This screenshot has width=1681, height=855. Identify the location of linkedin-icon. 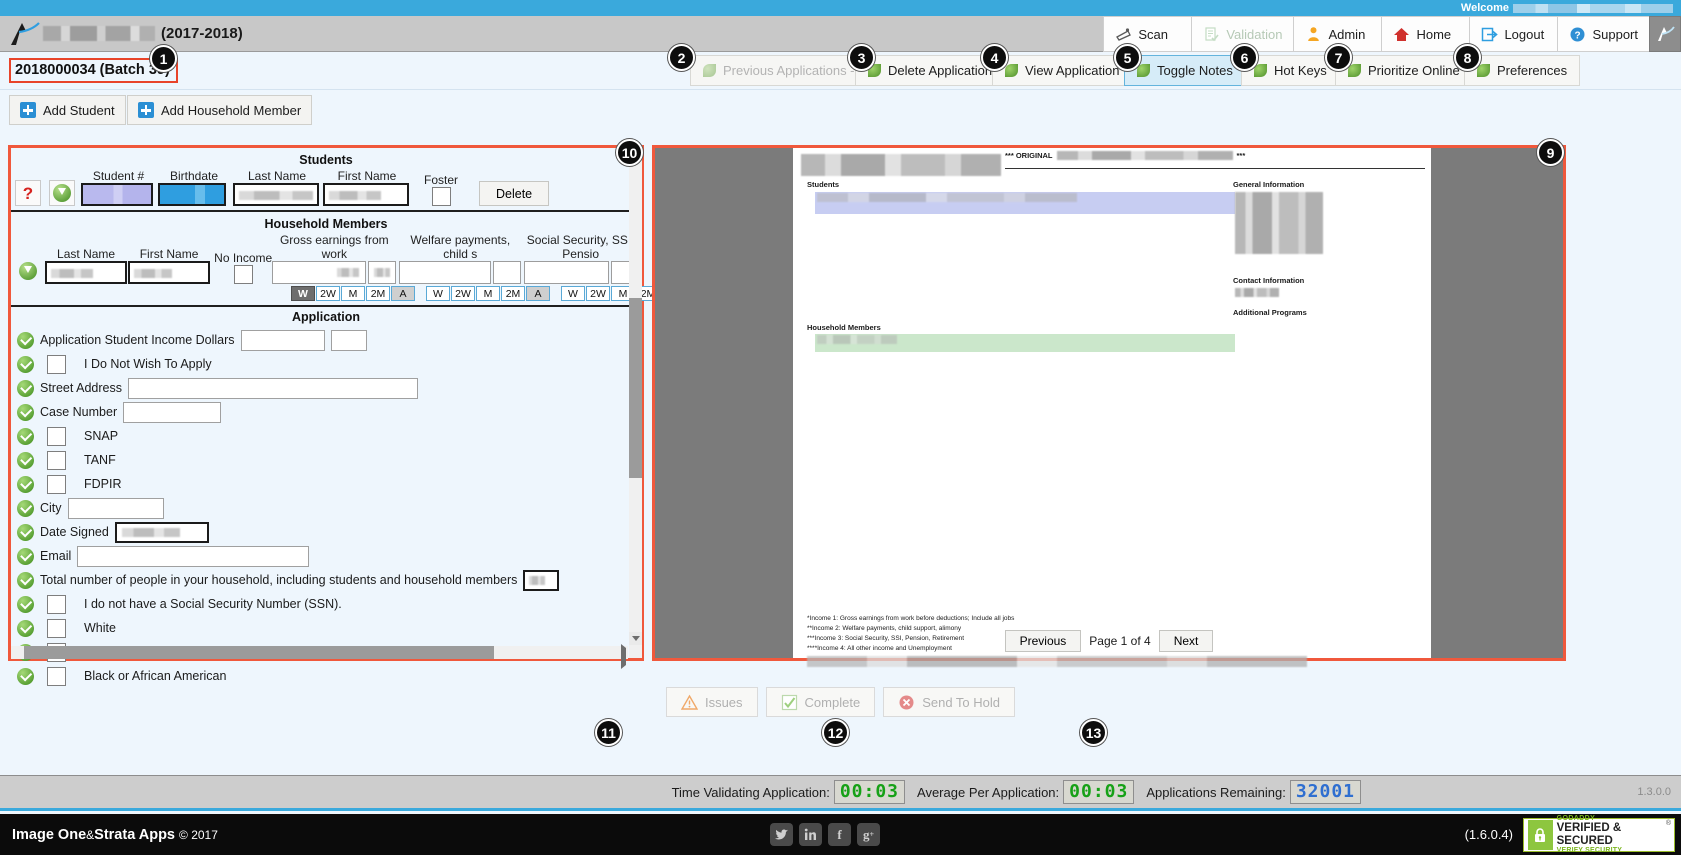
(810, 834).